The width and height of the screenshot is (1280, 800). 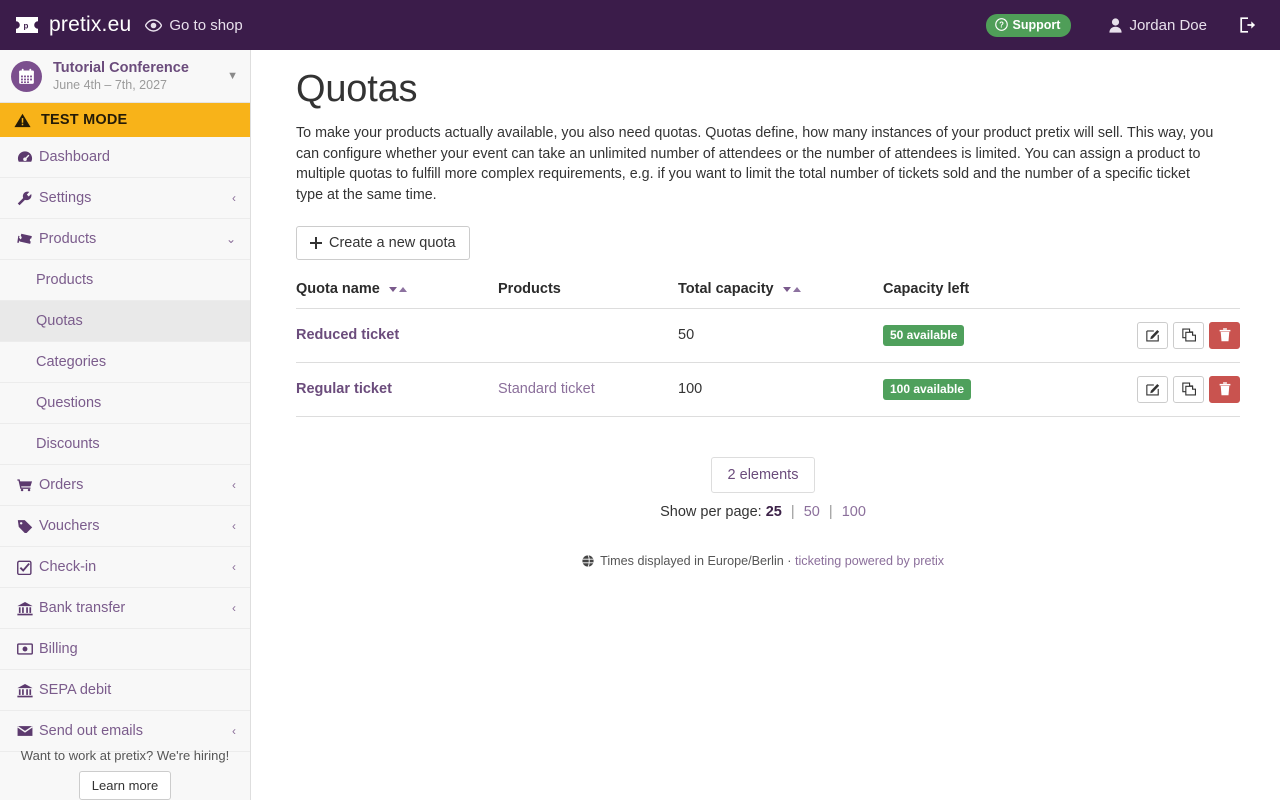 What do you see at coordinates (1244, 25) in the screenshot?
I see `logout-button` at bounding box center [1244, 25].